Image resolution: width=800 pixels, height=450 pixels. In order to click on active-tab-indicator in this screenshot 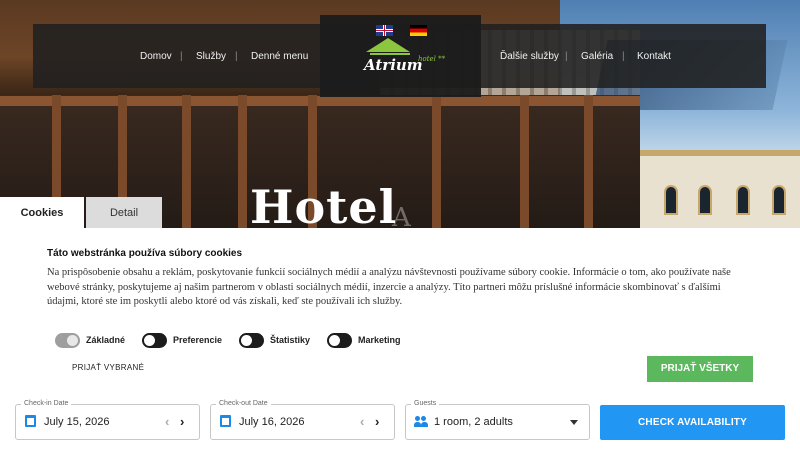, I will do `click(42, 227)`.